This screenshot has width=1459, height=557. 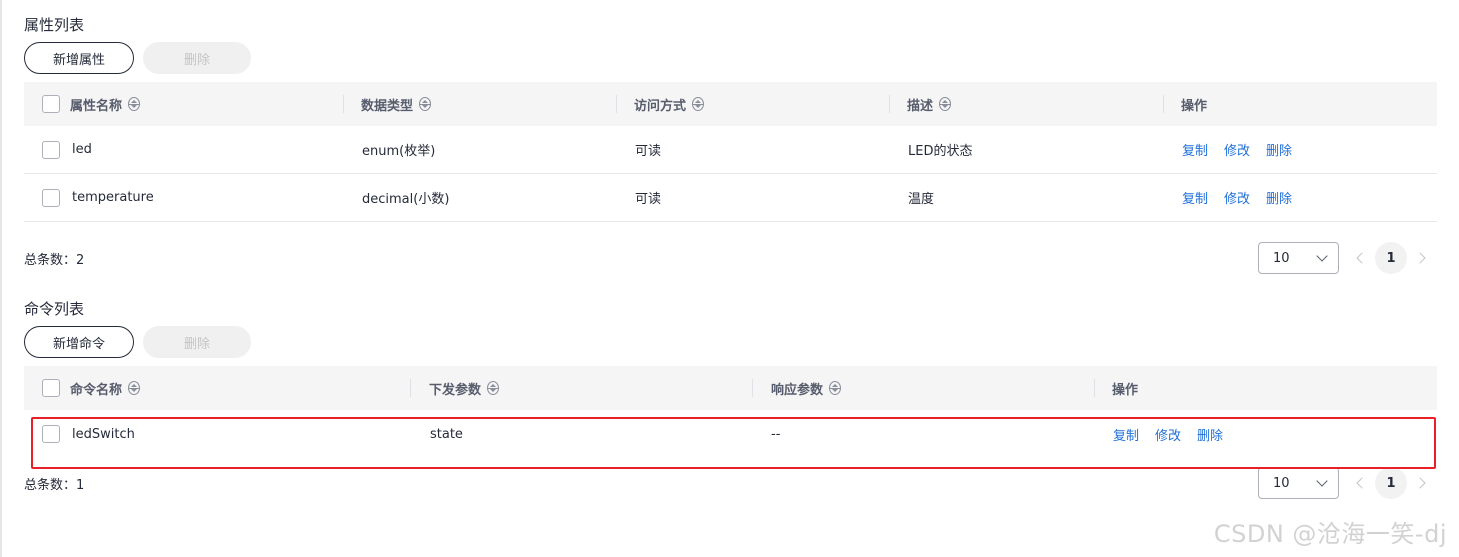 I want to click on command-toolbar: 新增命令 删除, so click(x=730, y=342).